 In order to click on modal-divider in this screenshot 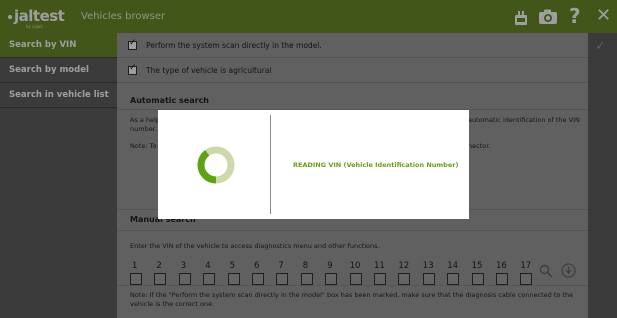, I will do `click(270, 164)`.